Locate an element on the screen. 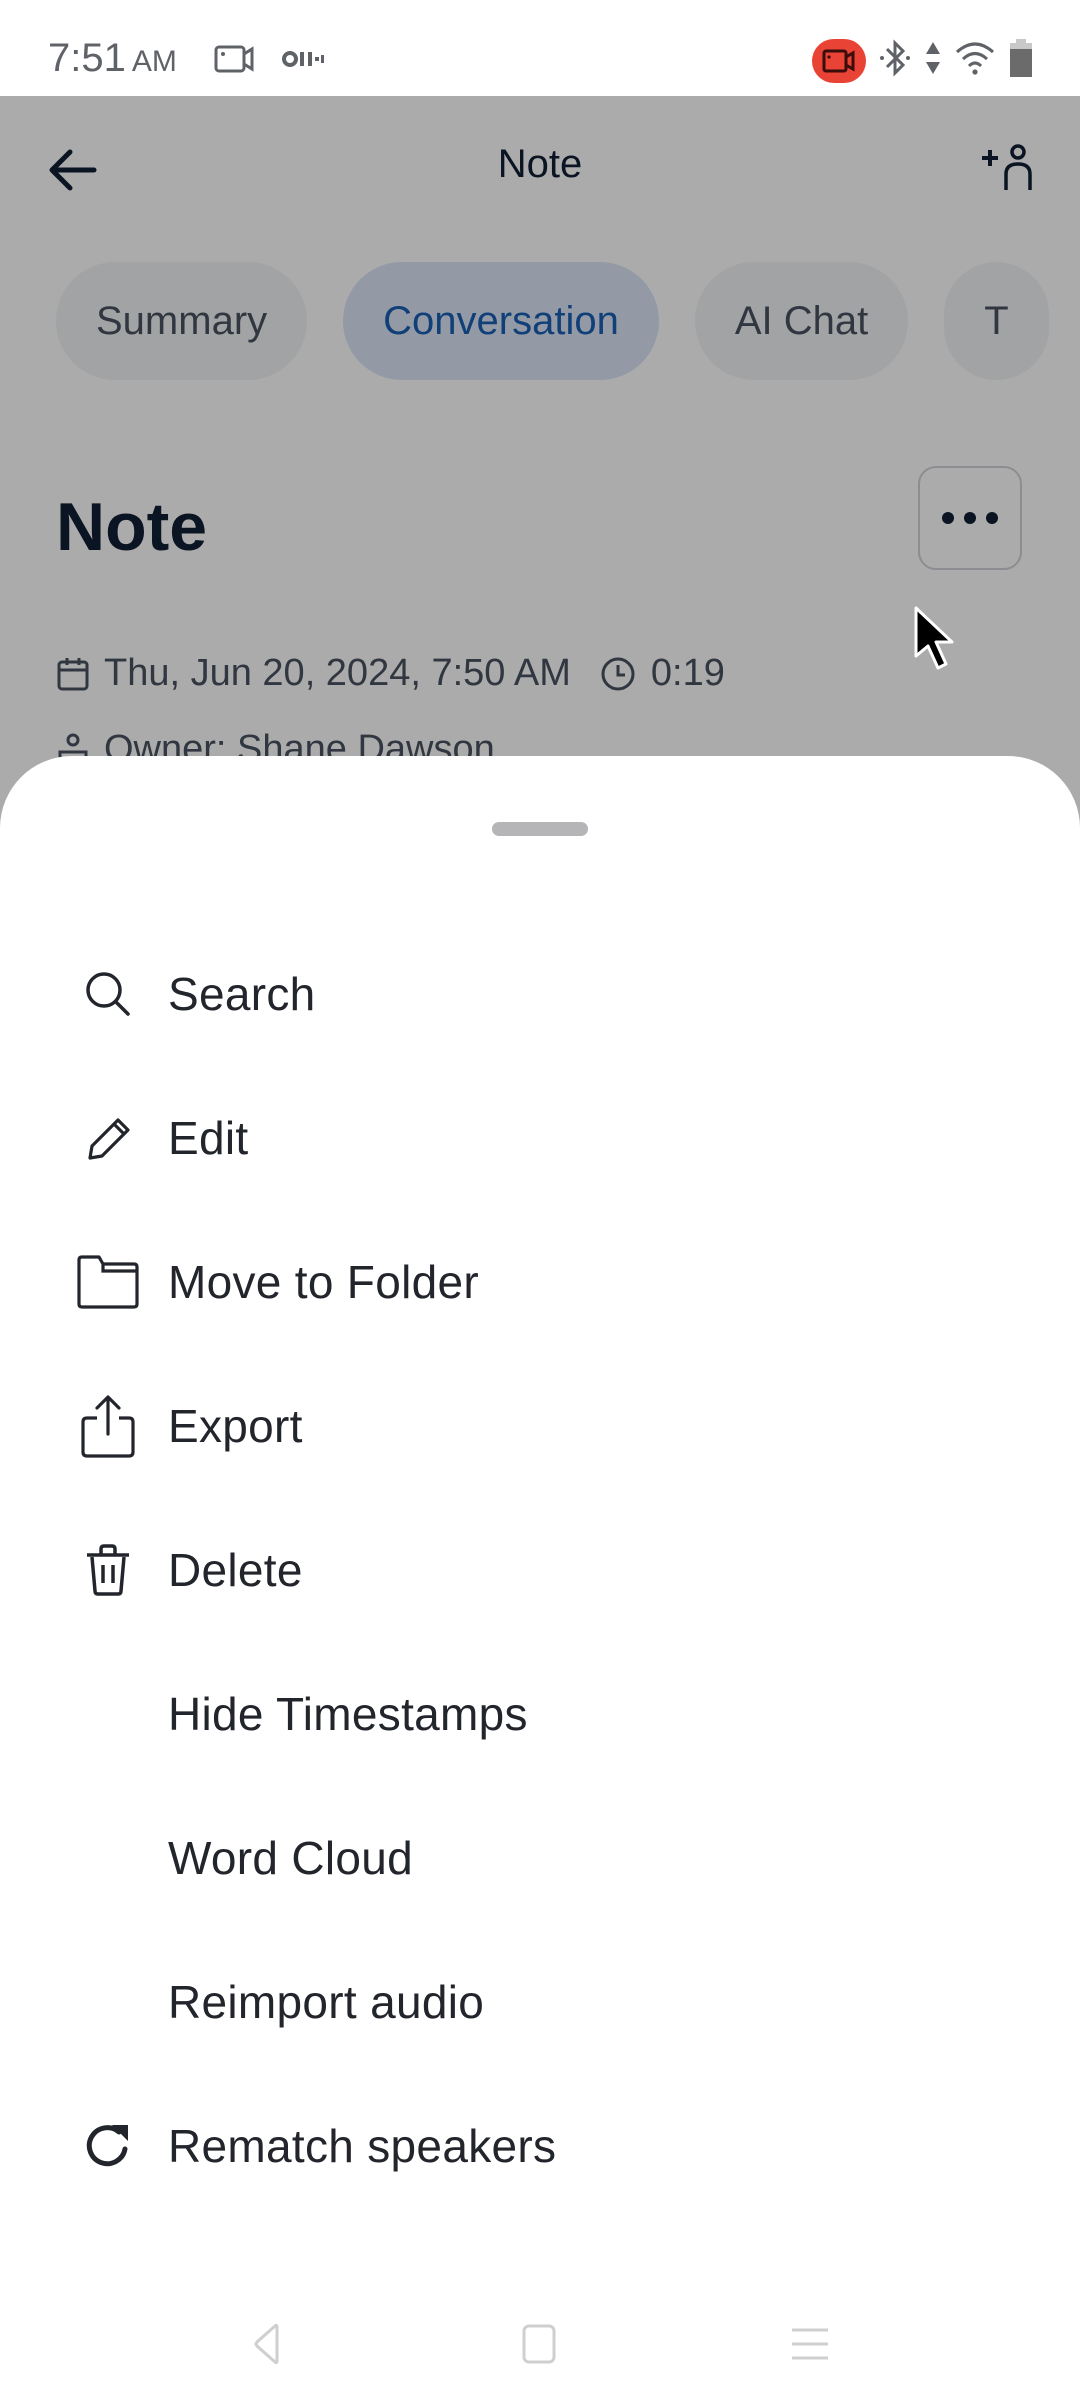  recording-indicator-icon is located at coordinates (839, 60).